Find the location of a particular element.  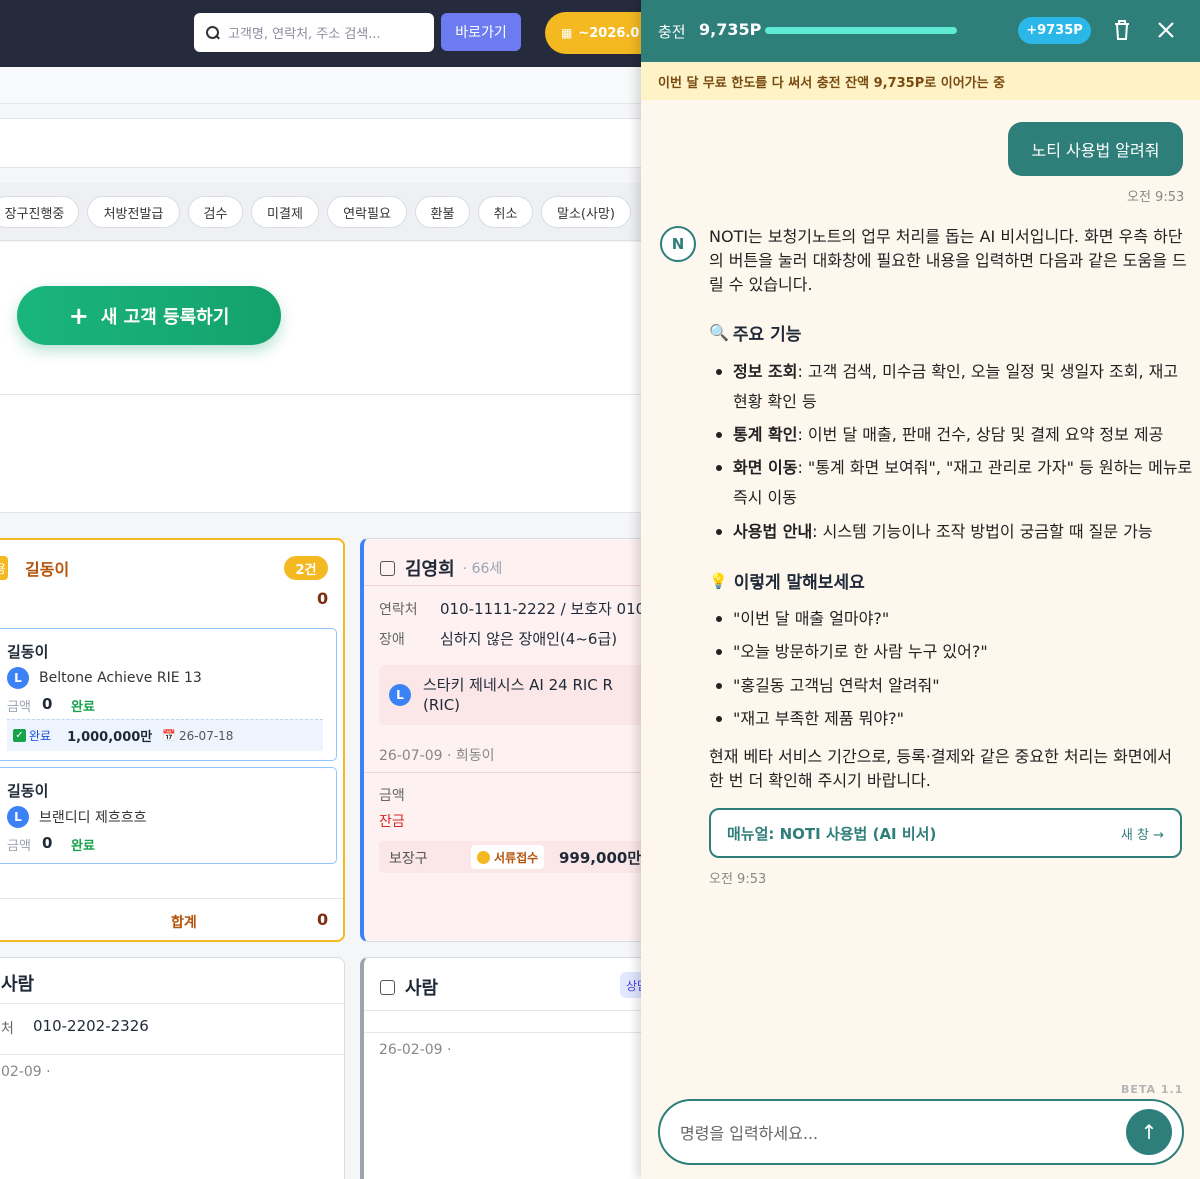

chip-prescription: 처방전발급 is located at coordinates (133, 212).